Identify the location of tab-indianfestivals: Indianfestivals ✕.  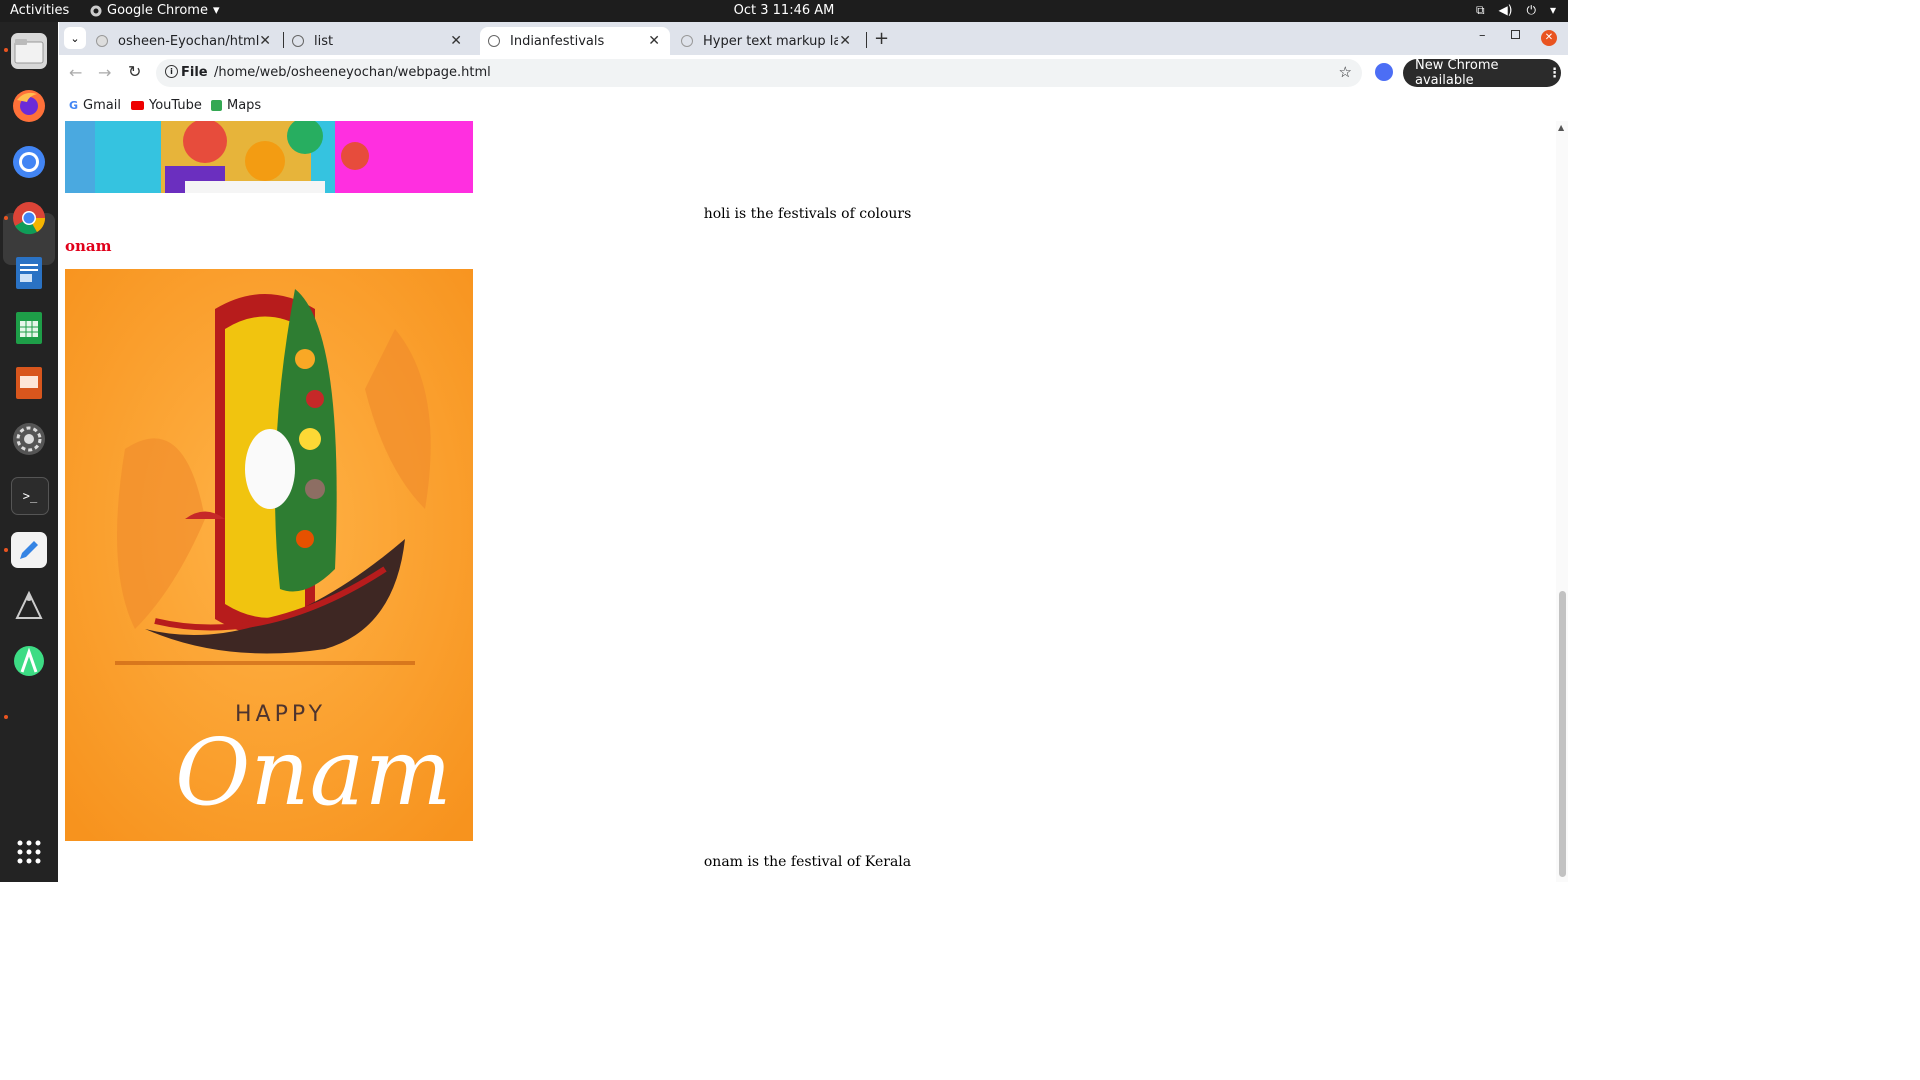
(575, 41).